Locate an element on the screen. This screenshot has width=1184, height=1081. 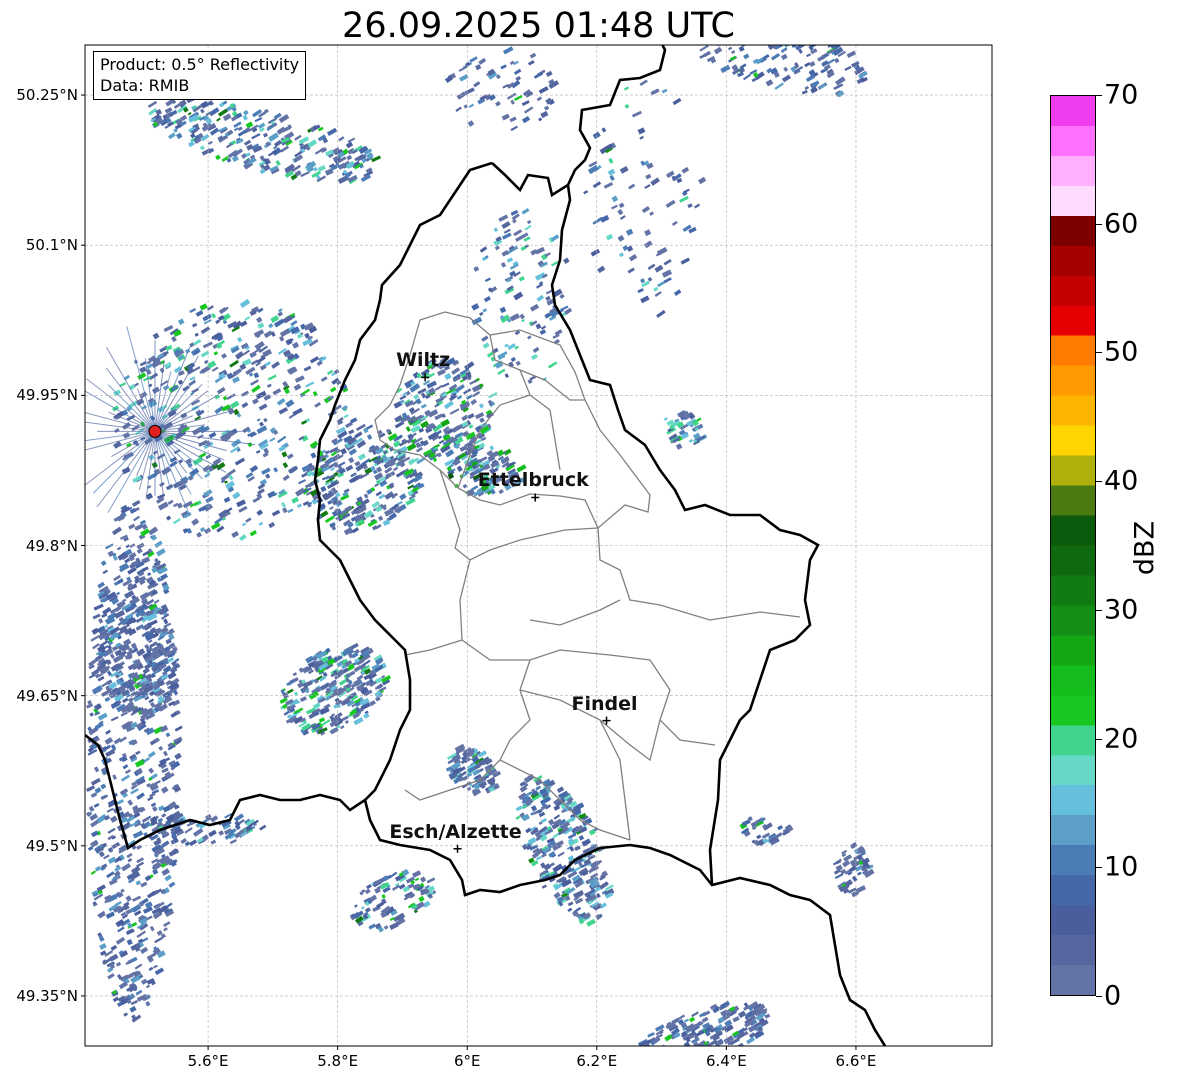
colorbar-tick-label: 30 is located at coordinates (1121, 610).